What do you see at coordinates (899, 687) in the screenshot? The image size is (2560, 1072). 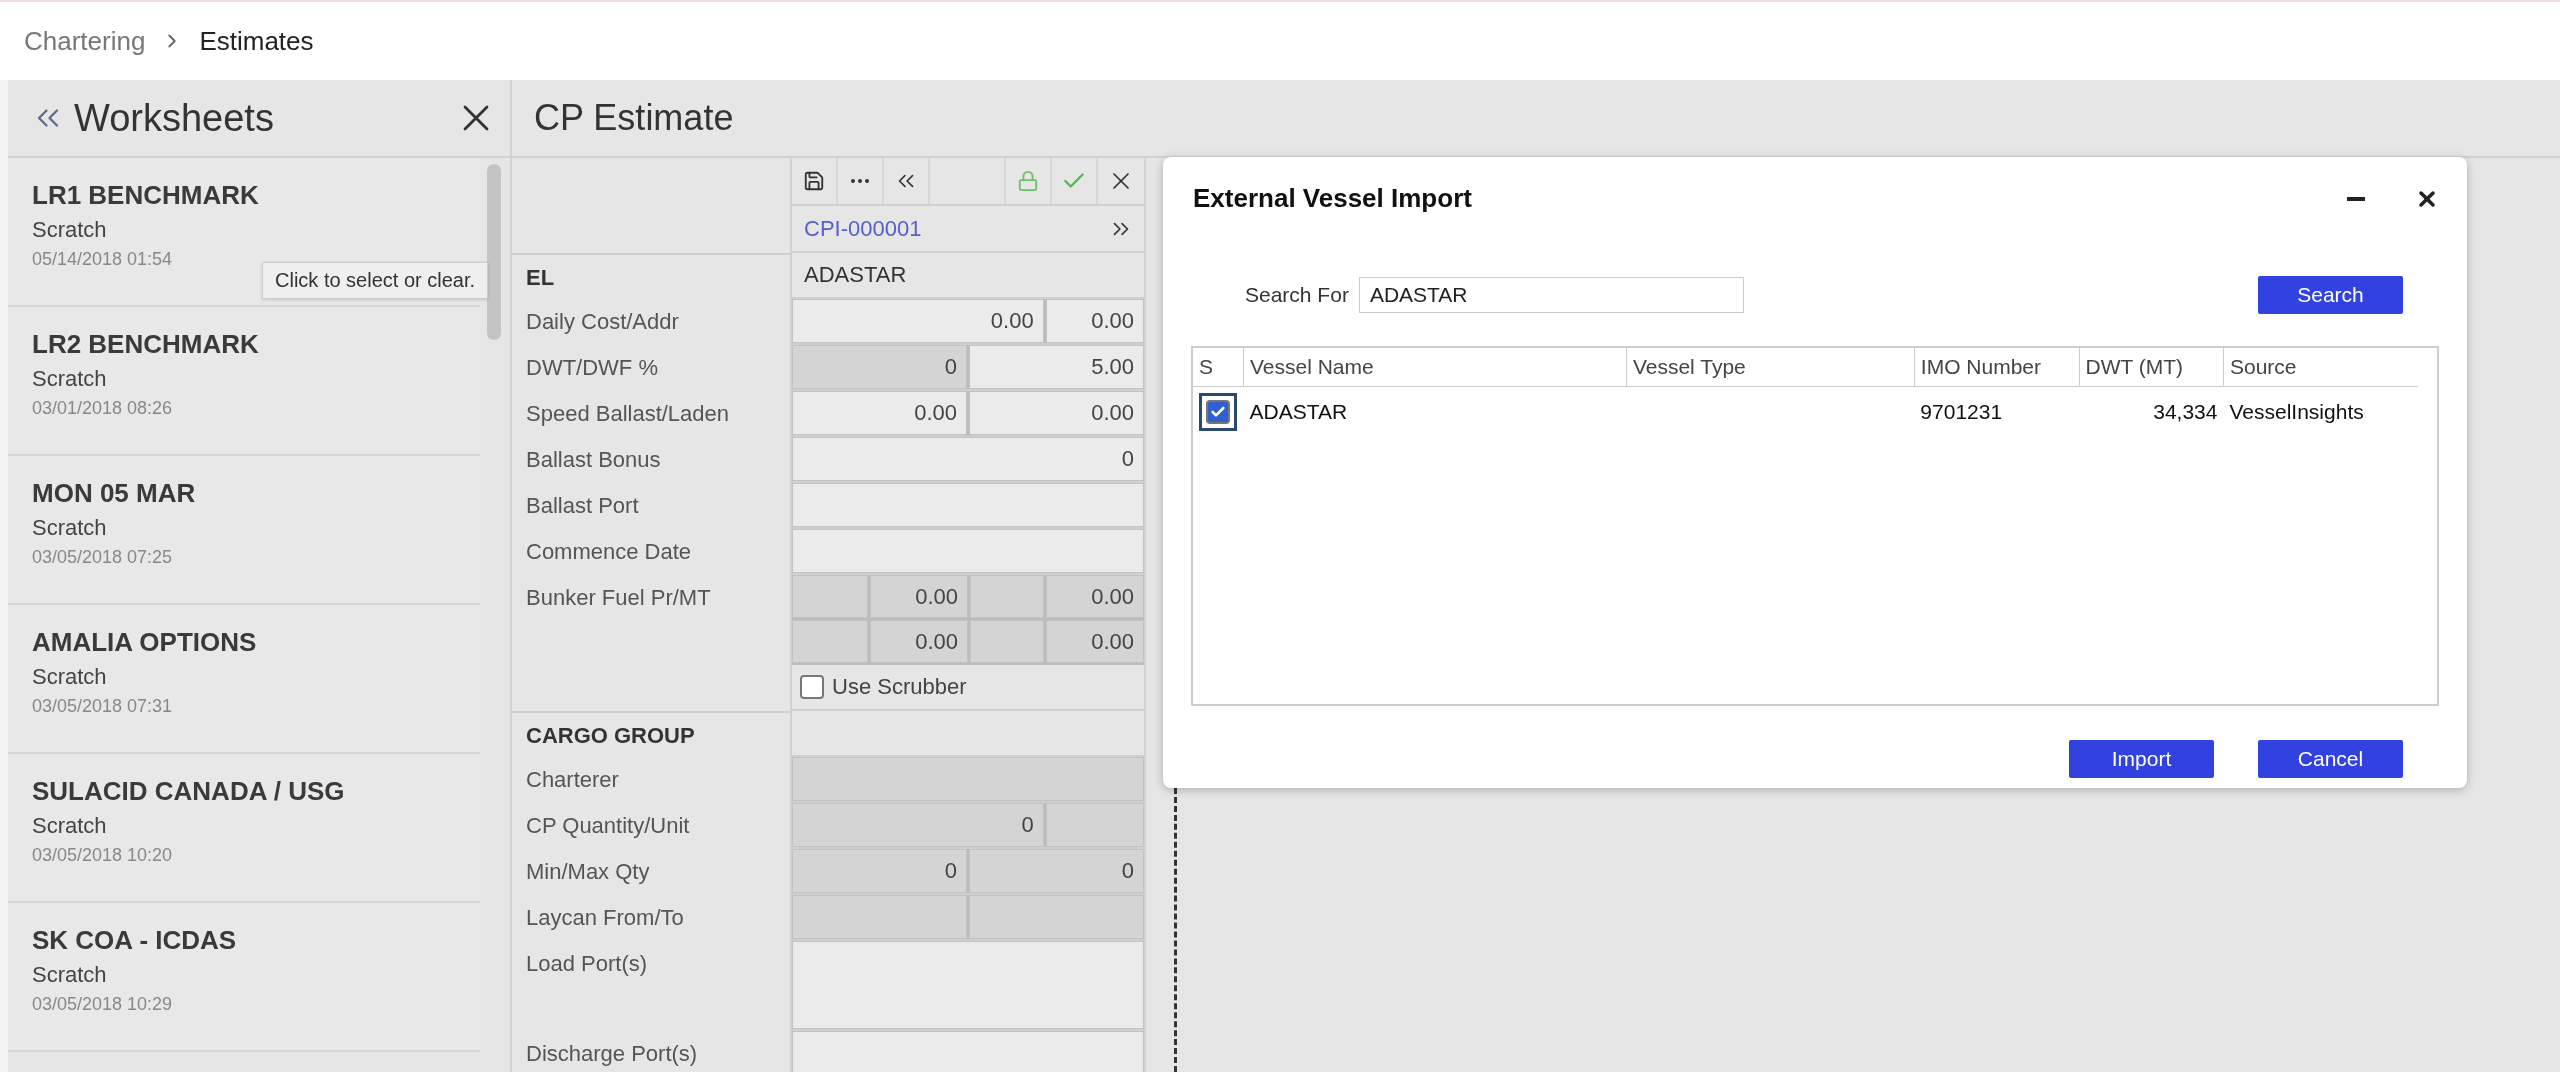 I see `checkbox-label: Use Scrubber` at bounding box center [899, 687].